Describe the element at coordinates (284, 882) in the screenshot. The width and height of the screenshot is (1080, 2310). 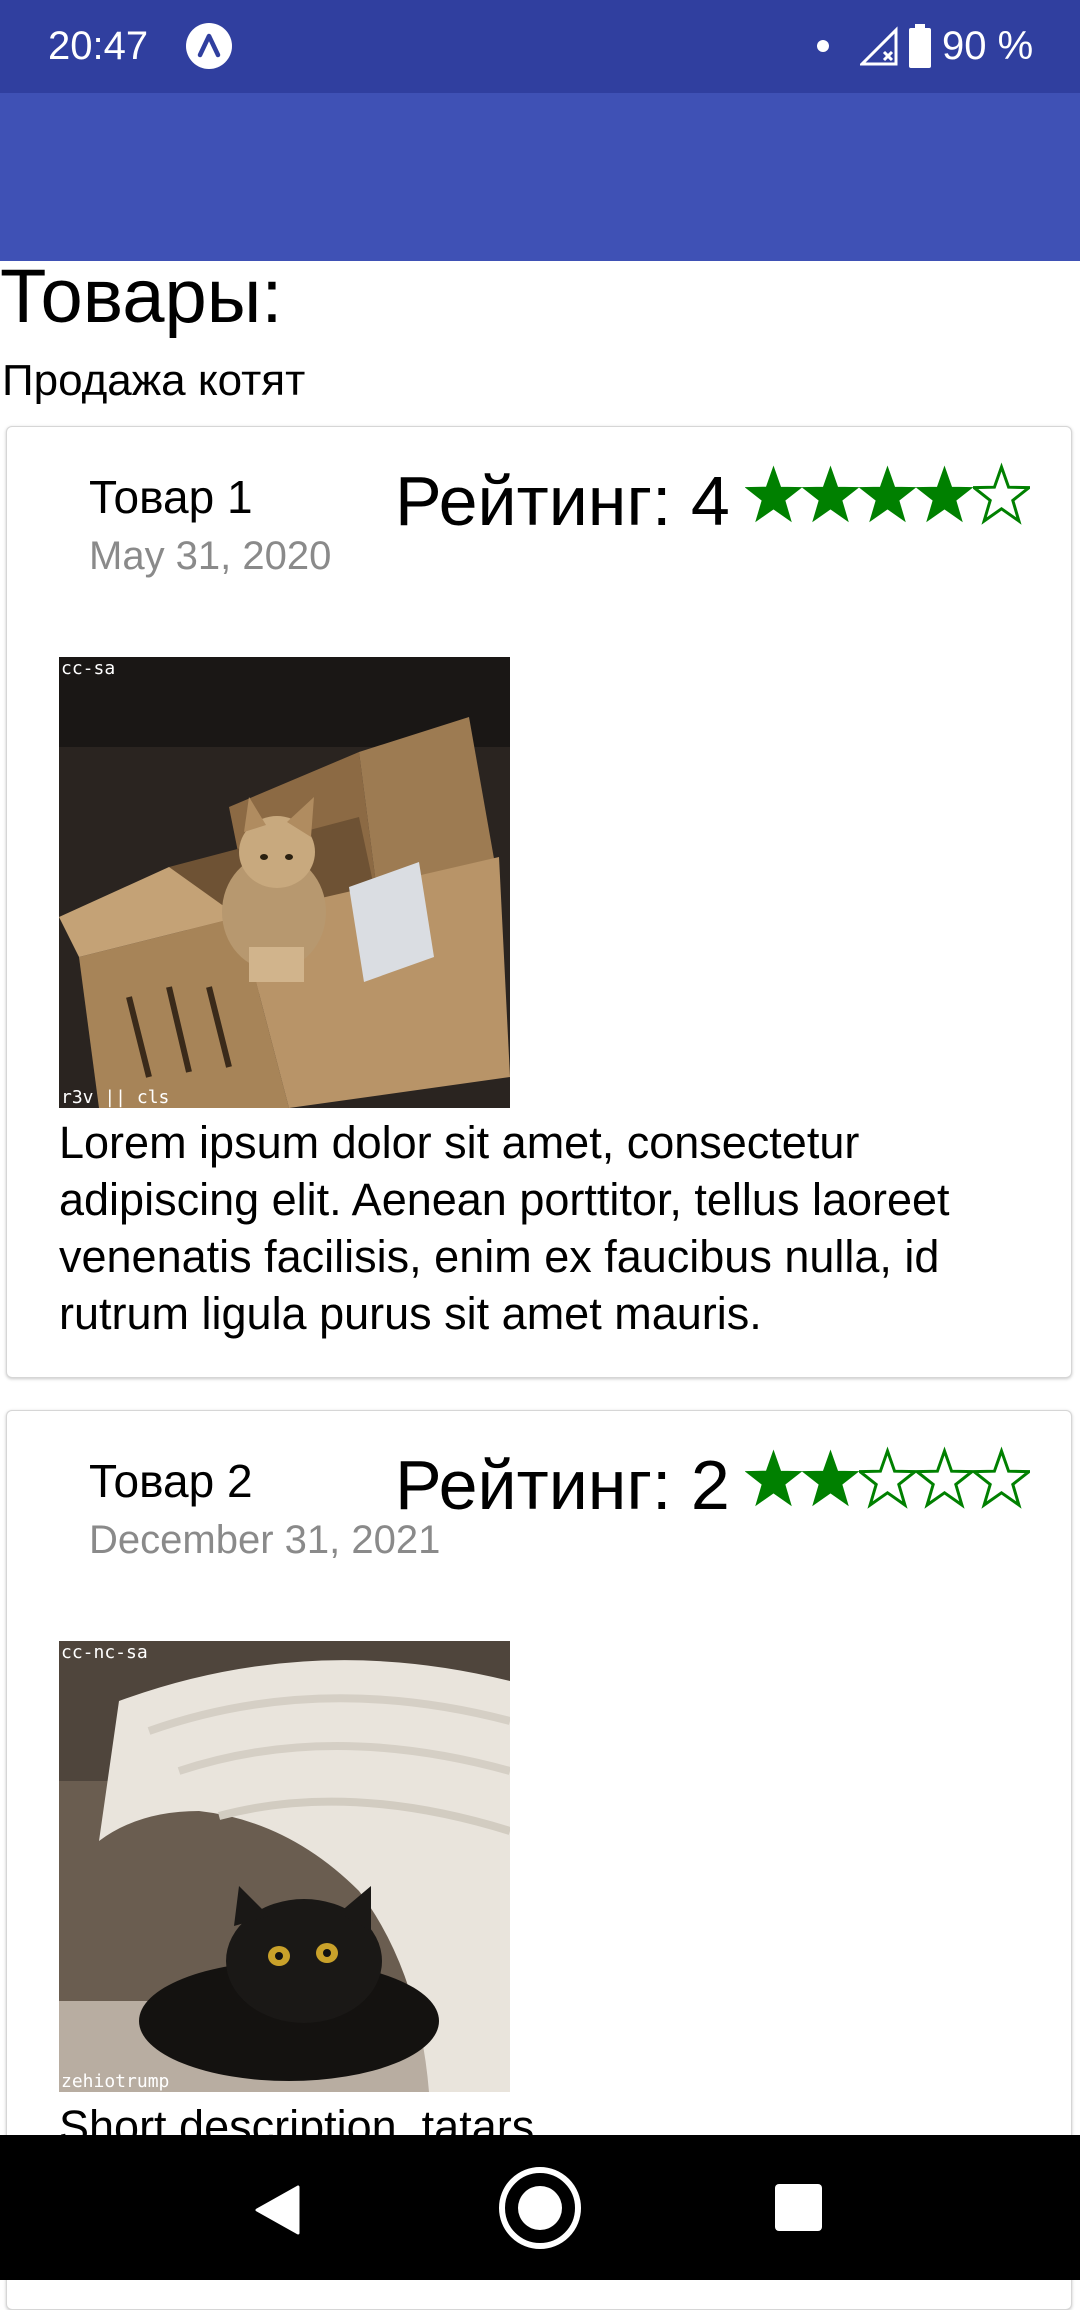
I see `product-image: cc-sa r3v || cls` at that location.